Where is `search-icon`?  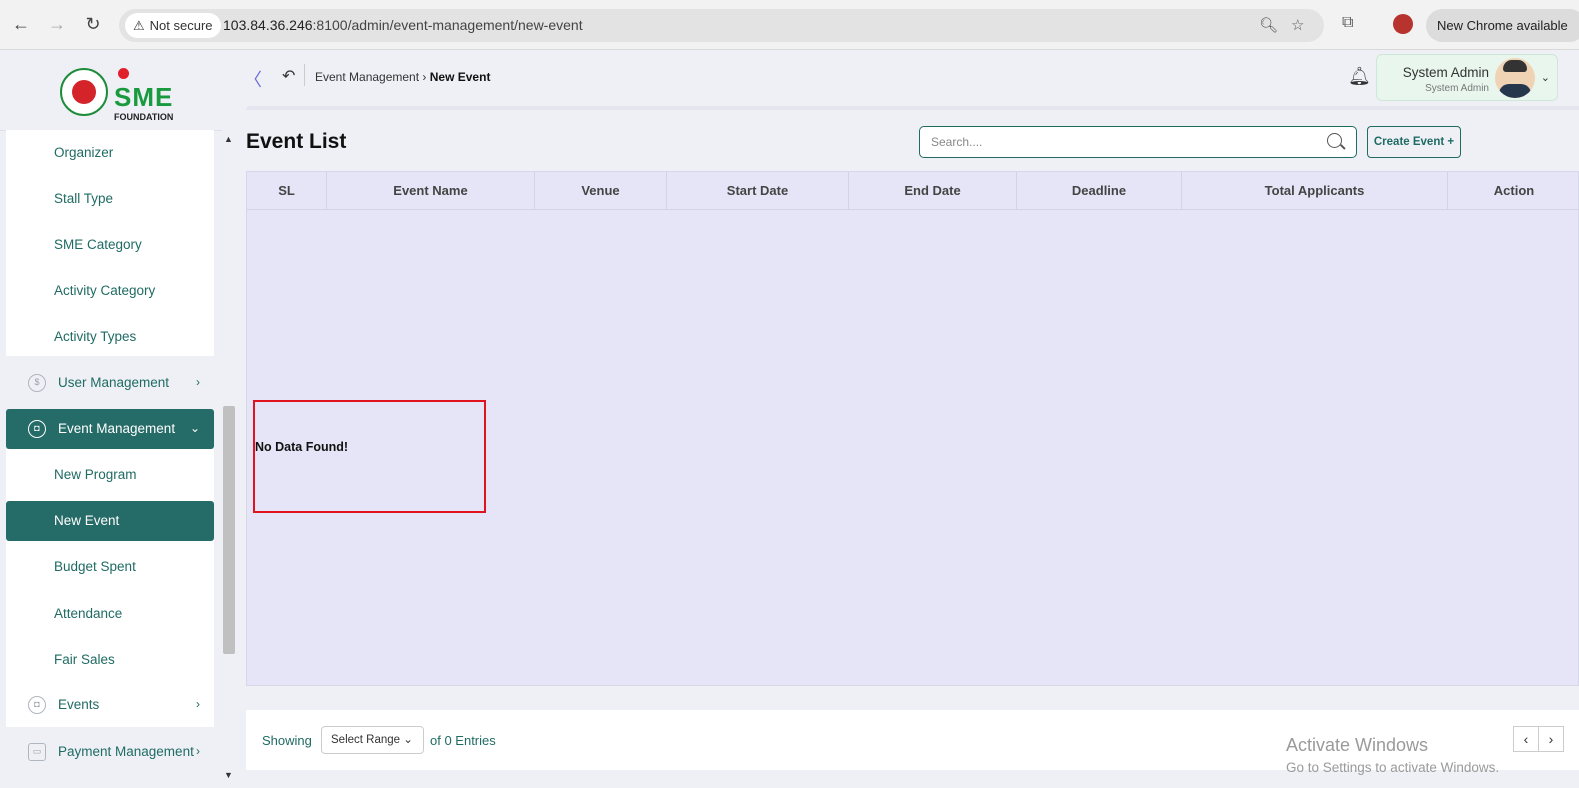
search-icon is located at coordinates (1334, 140).